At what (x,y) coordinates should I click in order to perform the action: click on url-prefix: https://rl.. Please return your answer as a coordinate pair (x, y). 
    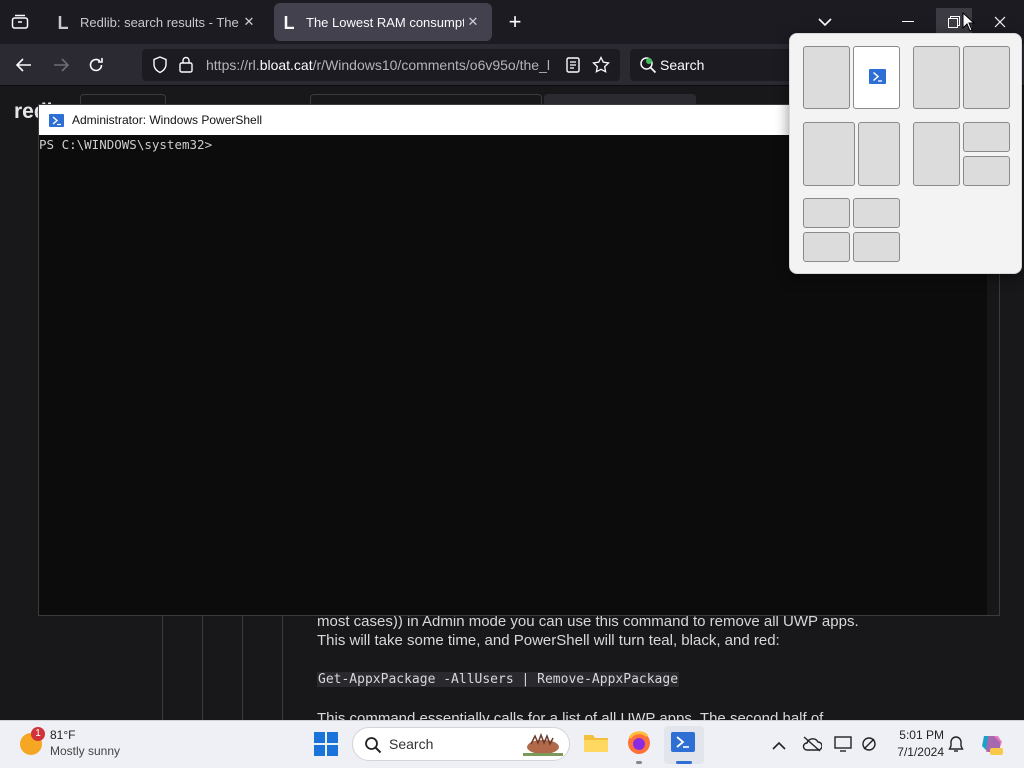
    Looking at the image, I should click on (233, 65).